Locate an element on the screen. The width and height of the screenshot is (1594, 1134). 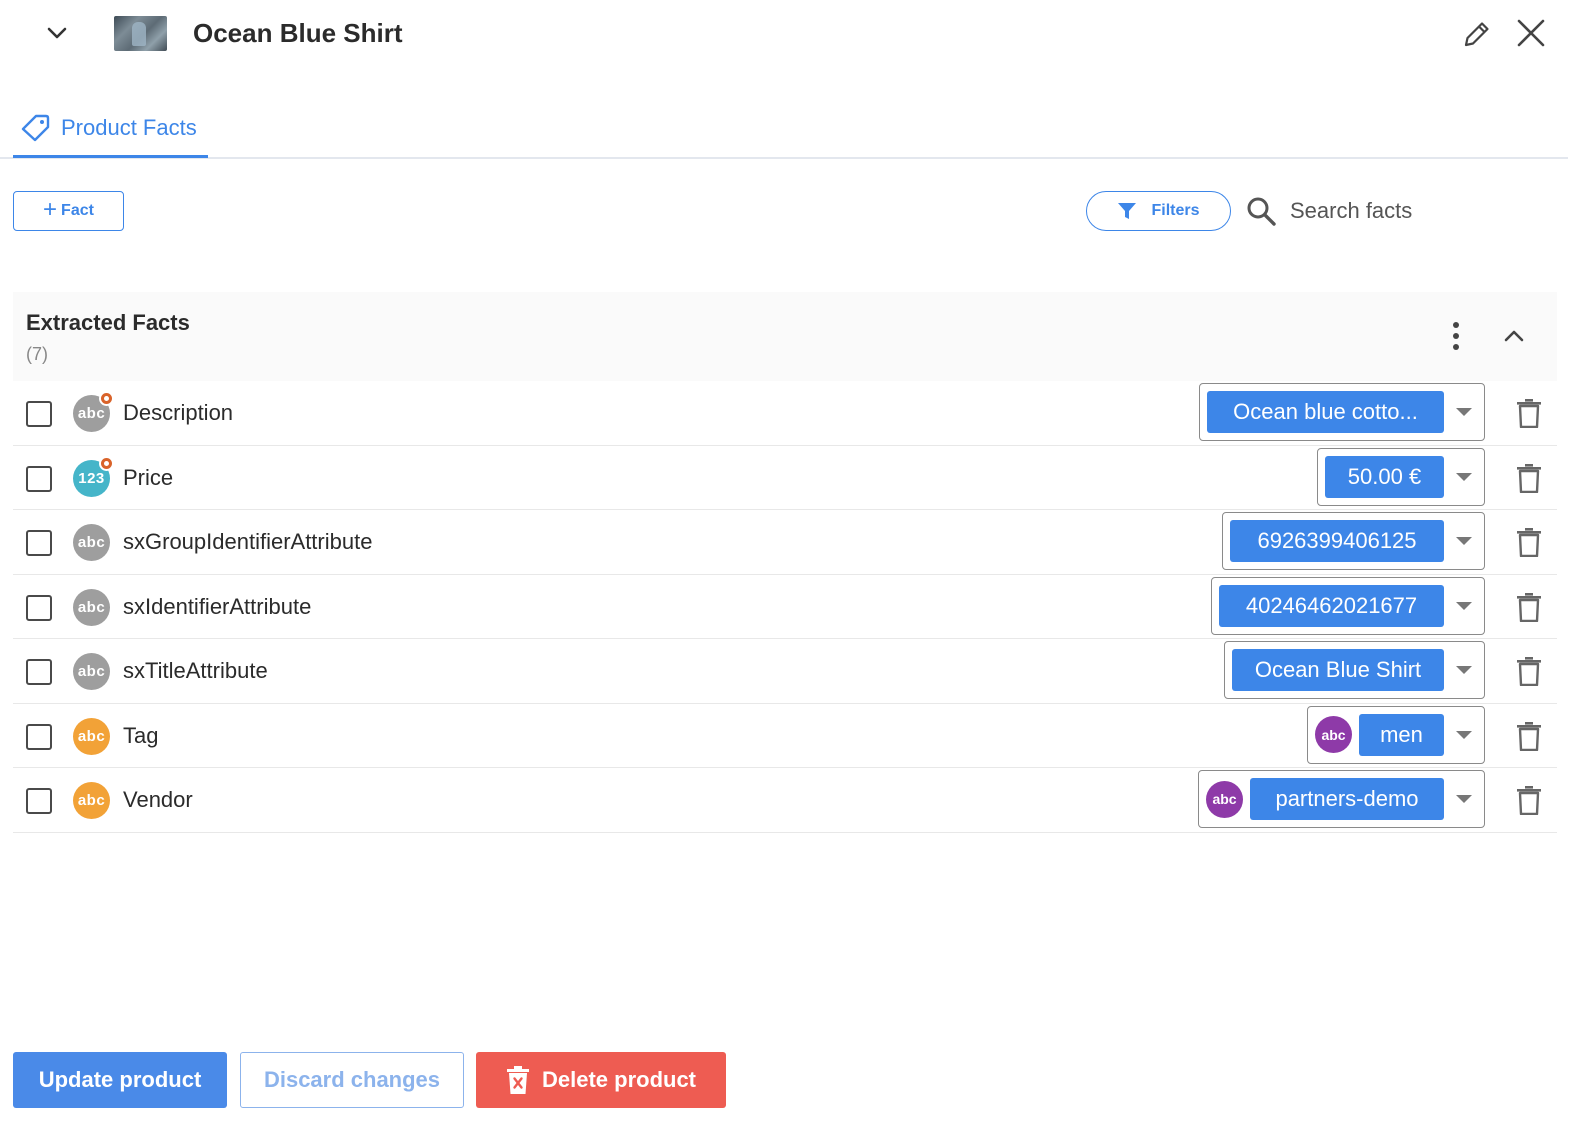
add-fact-label: Fact is located at coordinates (77, 210).